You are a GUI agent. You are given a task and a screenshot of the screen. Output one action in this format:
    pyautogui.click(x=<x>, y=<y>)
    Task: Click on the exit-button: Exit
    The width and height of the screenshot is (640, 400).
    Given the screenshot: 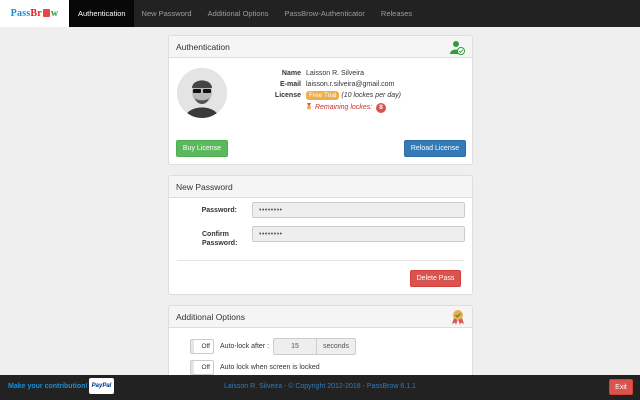 What is the action you would take?
    pyautogui.click(x=621, y=387)
    